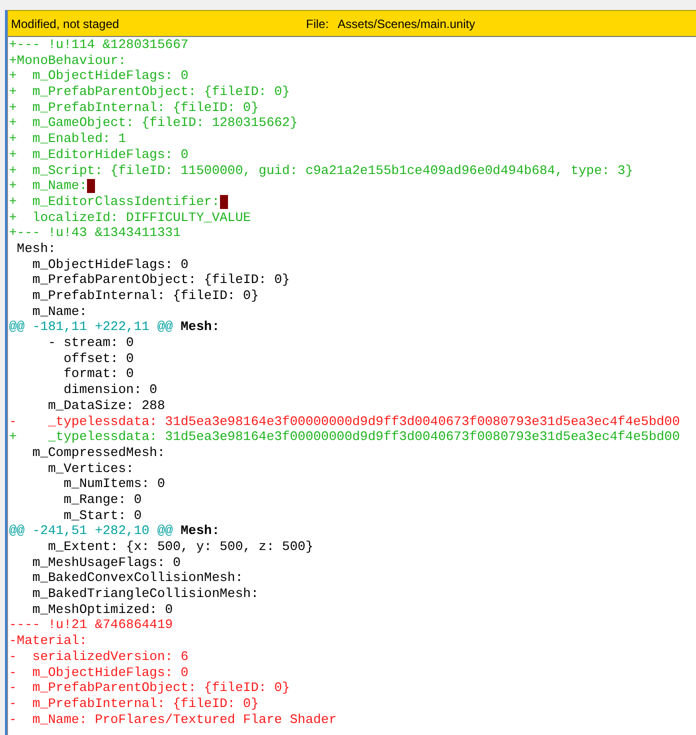  What do you see at coordinates (134, 108) in the screenshot?
I see `diff-line: + m_PrefabInternal: {fileID: 0}` at bounding box center [134, 108].